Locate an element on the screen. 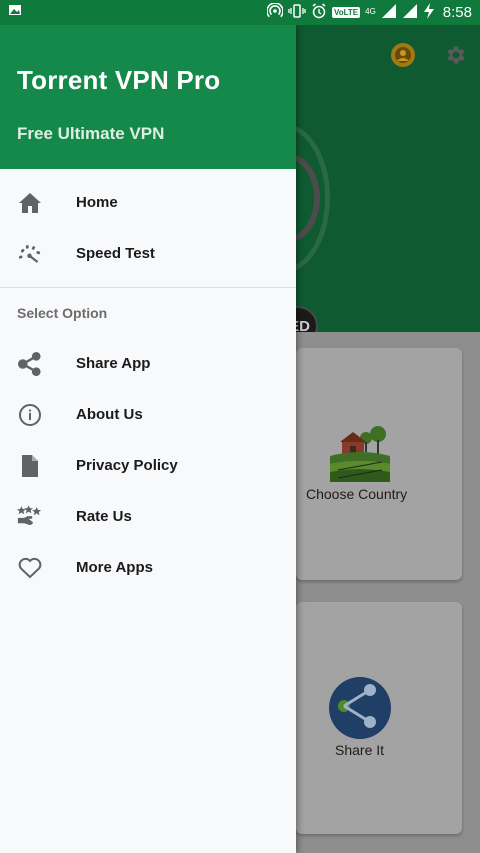  menu-label-rate-us: Rate Us is located at coordinates (104, 516).